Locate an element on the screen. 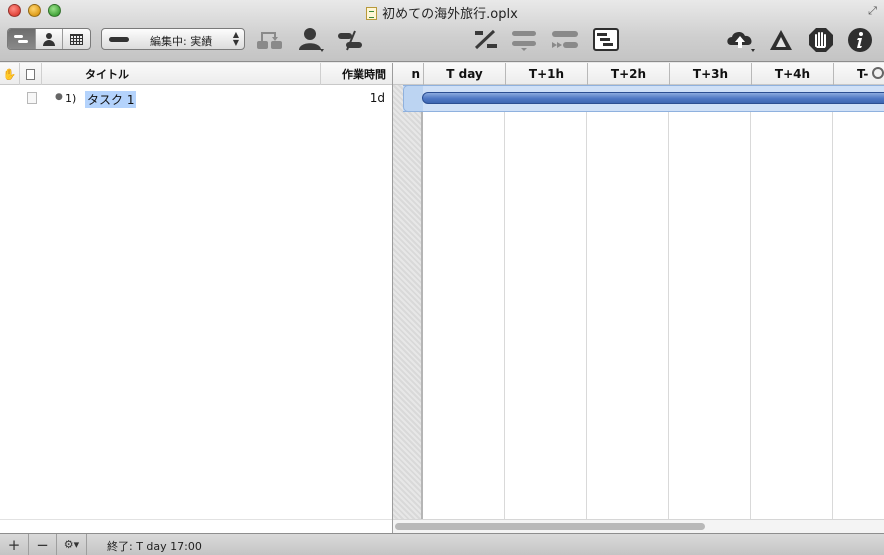 This screenshot has height=555, width=884. row-note-icon is located at coordinates (32, 98).